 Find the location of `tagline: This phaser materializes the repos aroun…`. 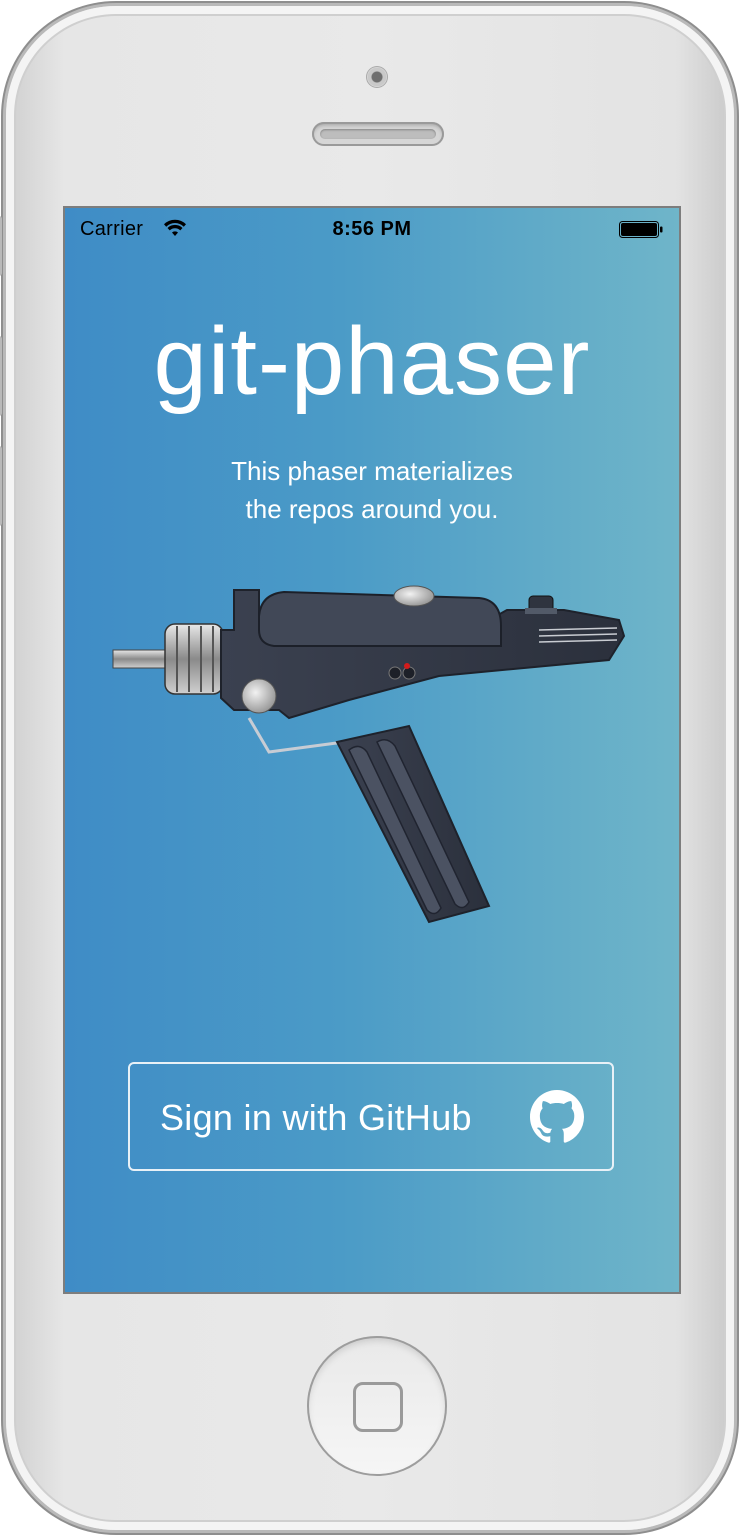

tagline: This phaser materializes the repos aroun… is located at coordinates (372, 490).